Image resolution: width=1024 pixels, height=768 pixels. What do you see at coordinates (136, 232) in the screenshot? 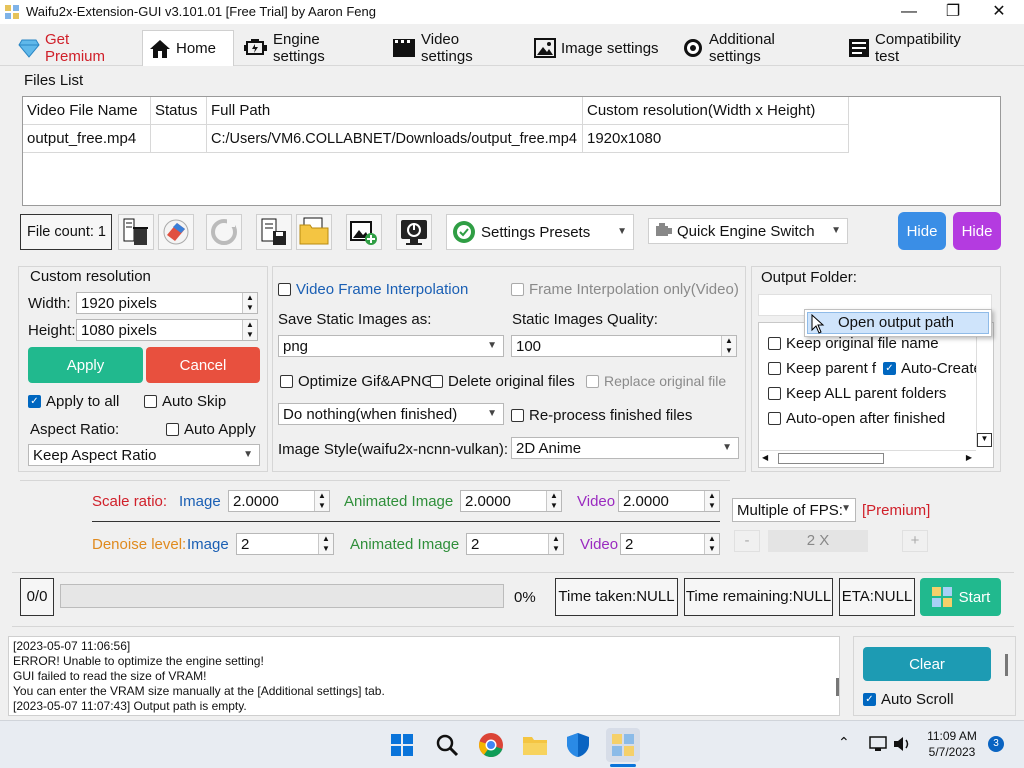
I see `remove-file-button` at bounding box center [136, 232].